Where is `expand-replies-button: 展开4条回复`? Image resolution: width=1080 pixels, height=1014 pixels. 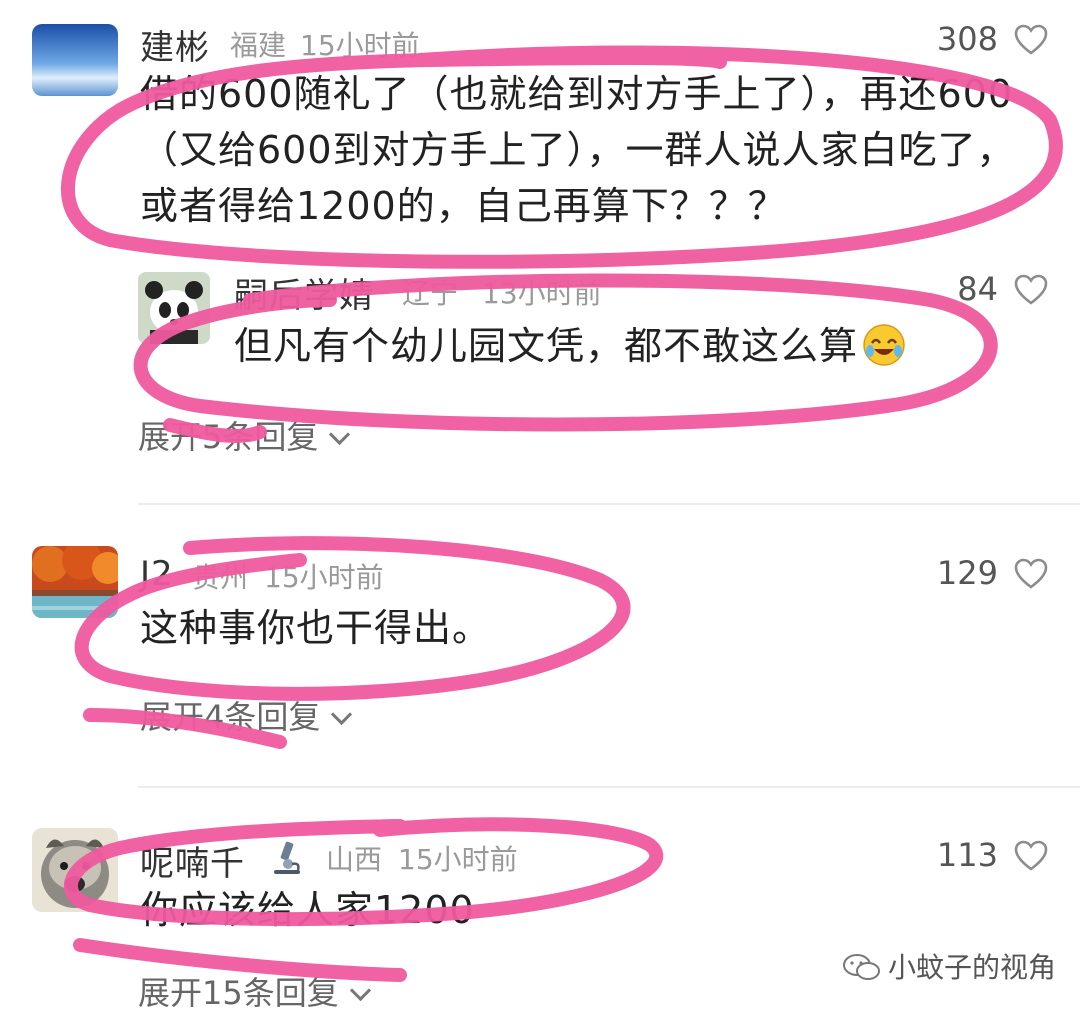
expand-replies-button: 展开4条回复 is located at coordinates (246, 715).